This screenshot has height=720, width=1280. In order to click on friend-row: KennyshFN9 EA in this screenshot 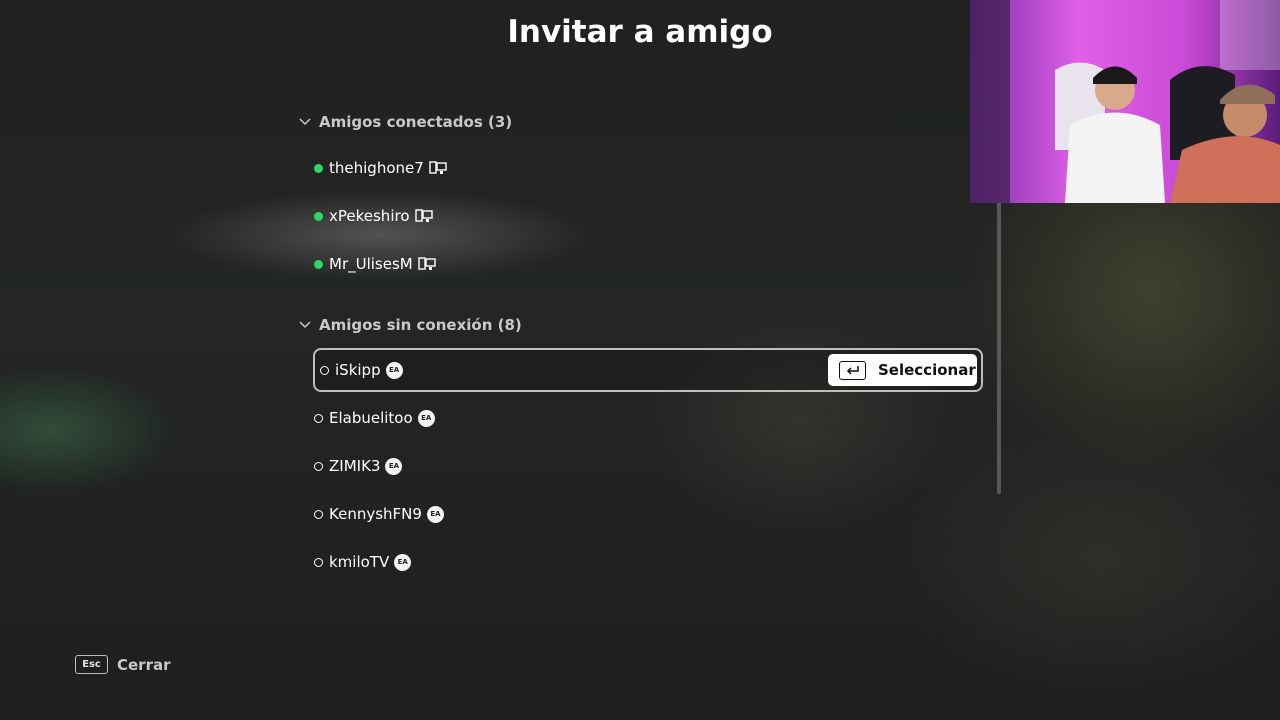, I will do `click(649, 514)`.